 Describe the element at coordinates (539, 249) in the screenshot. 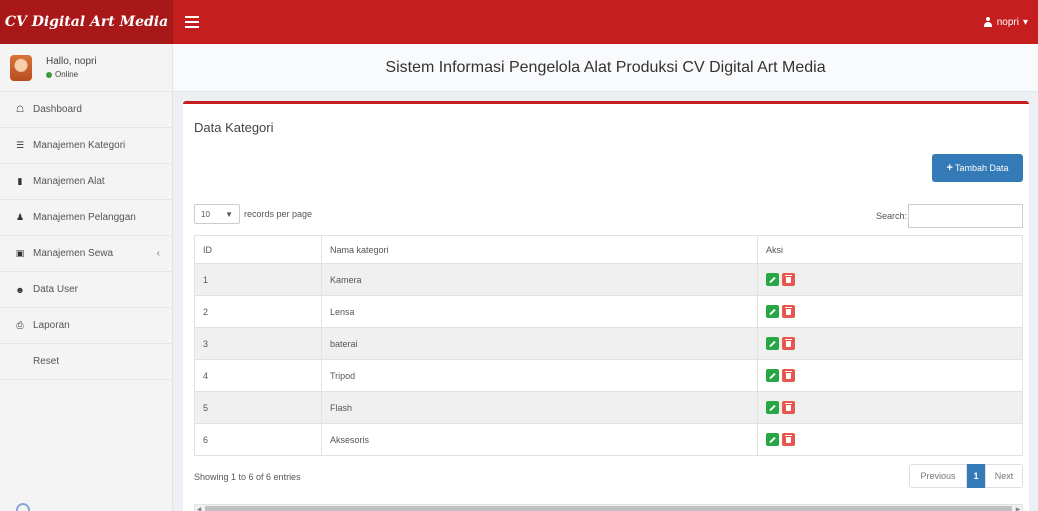

I see `column-header-nama-kategori: Nama kategori` at that location.